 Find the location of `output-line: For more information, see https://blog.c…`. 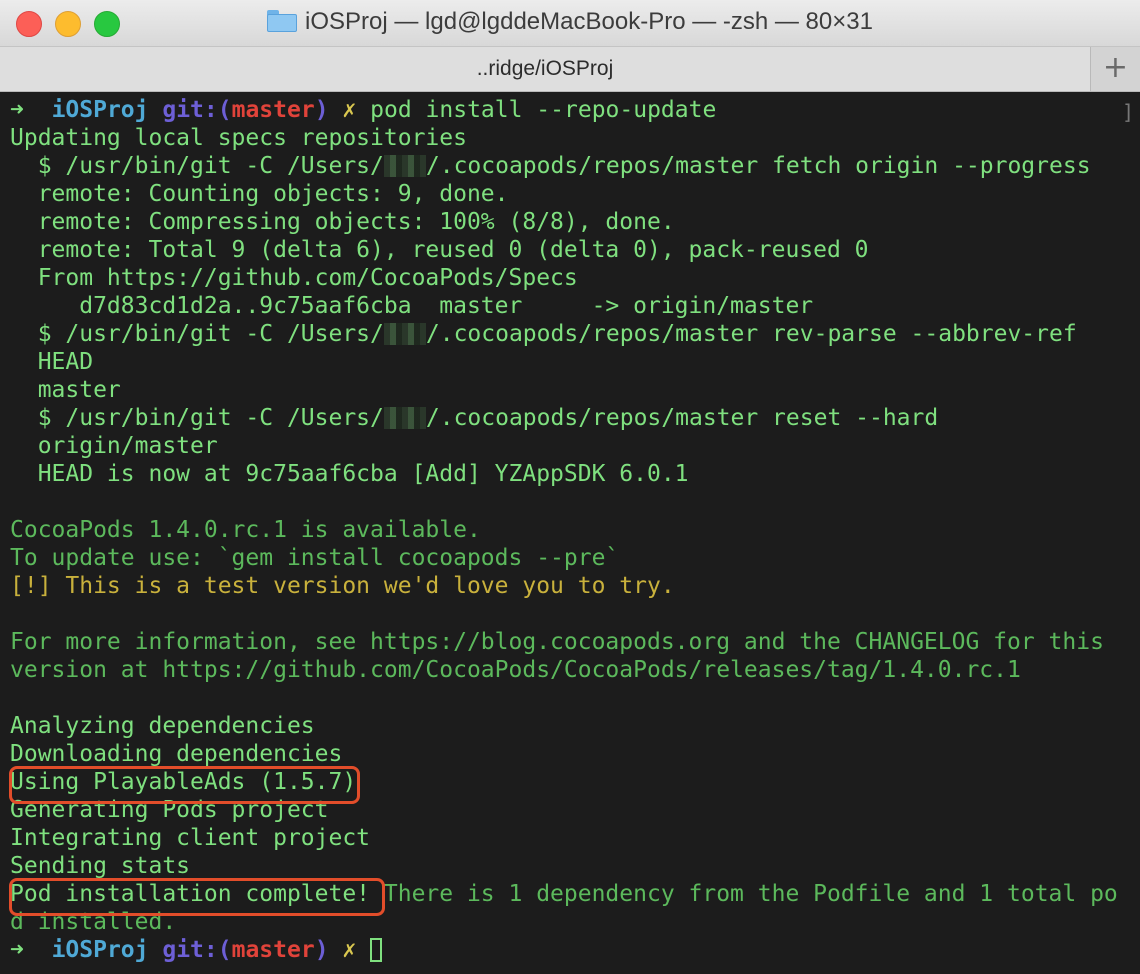

output-line: For more information, see https://blog.c… is located at coordinates (557, 642).